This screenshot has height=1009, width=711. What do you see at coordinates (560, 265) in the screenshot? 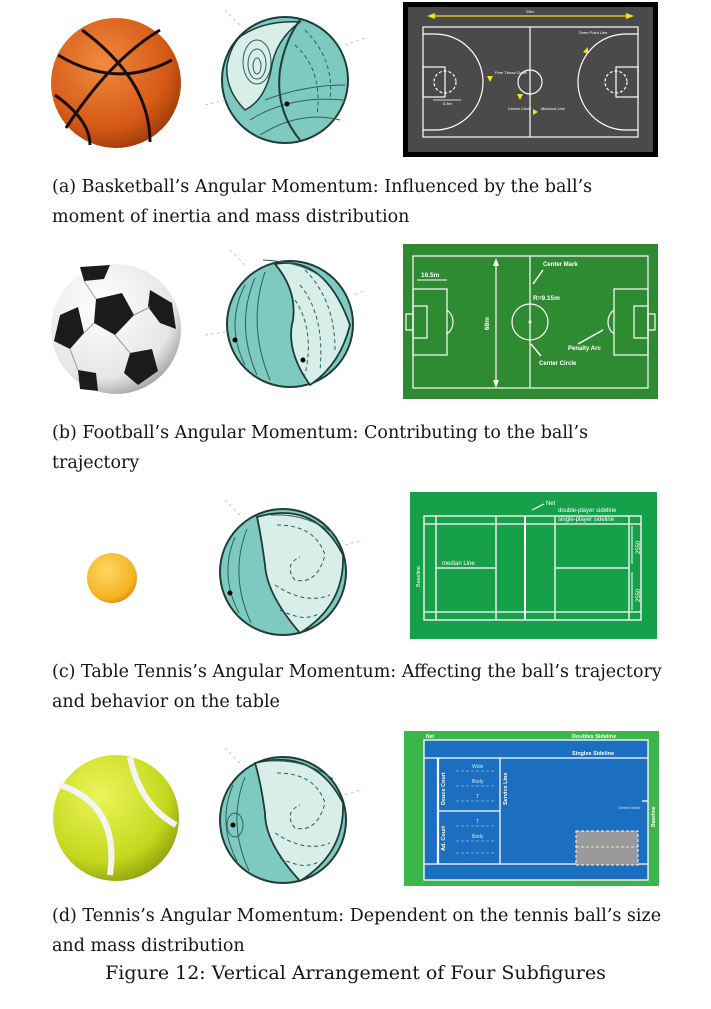
I see `fb-center-mark-label: Center Mark` at bounding box center [560, 265].